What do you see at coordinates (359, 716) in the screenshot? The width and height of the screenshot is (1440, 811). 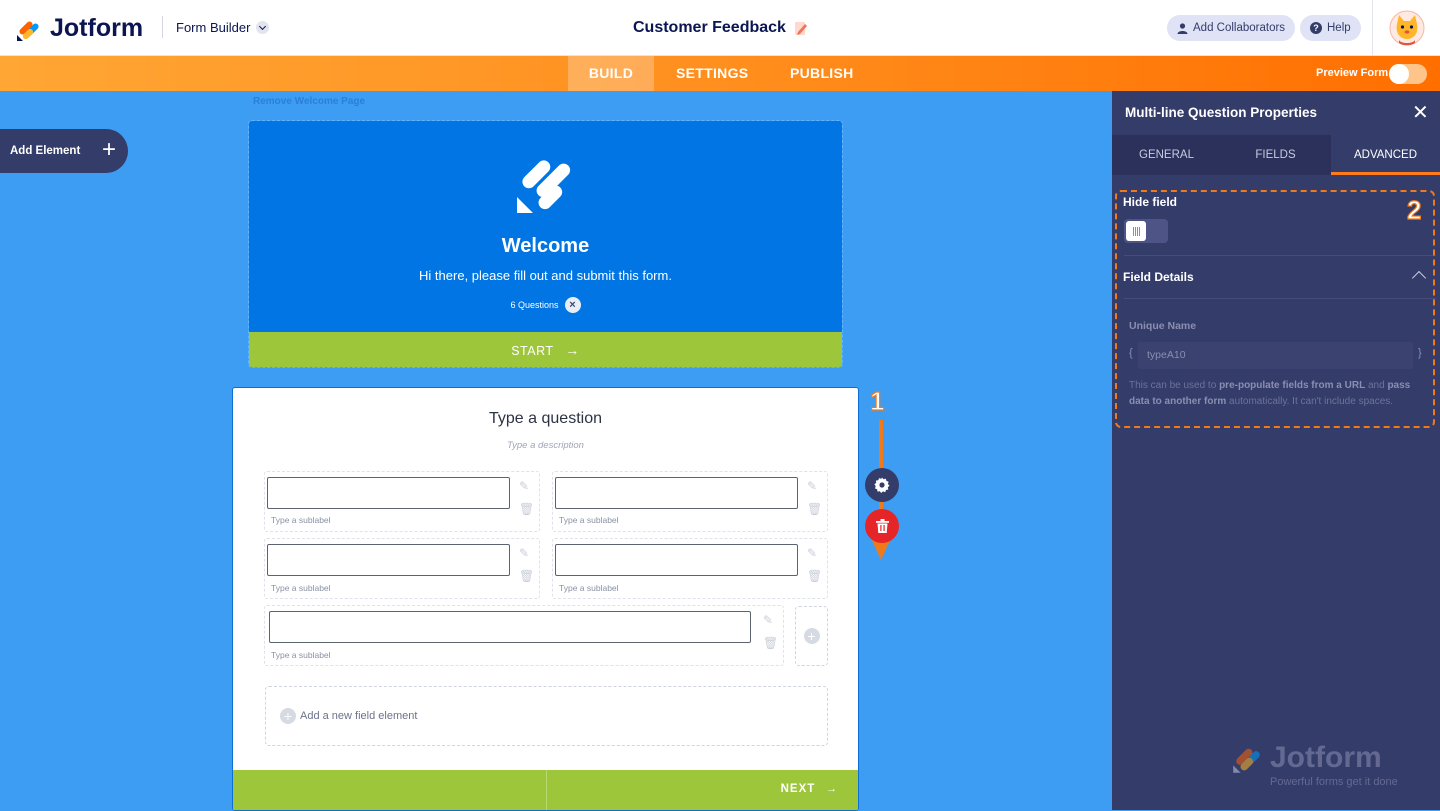 I see `add-field-label: Add a new field element` at bounding box center [359, 716].